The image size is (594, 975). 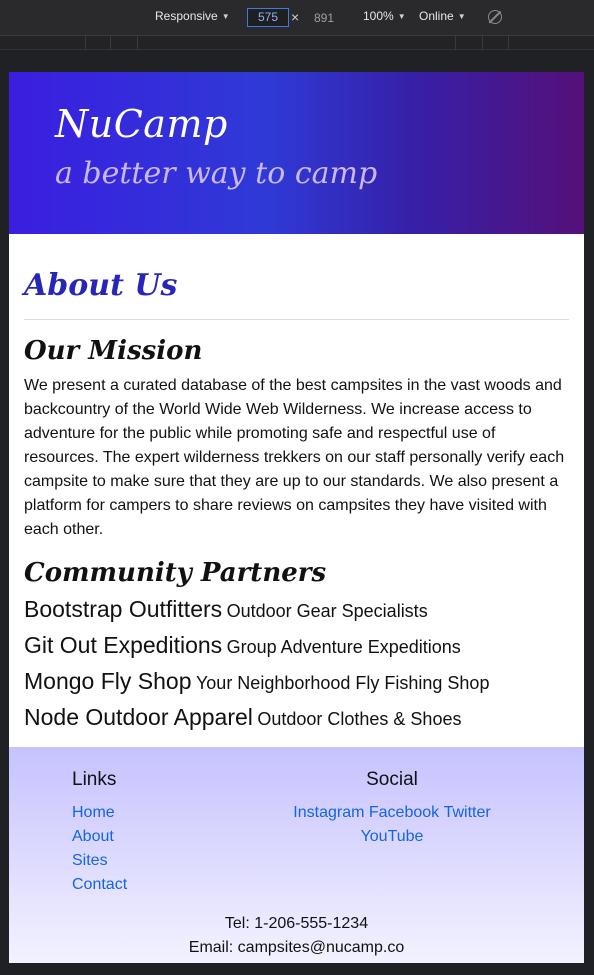 I want to click on network-throttle-dropdown: Online ▼, so click(x=442, y=16).